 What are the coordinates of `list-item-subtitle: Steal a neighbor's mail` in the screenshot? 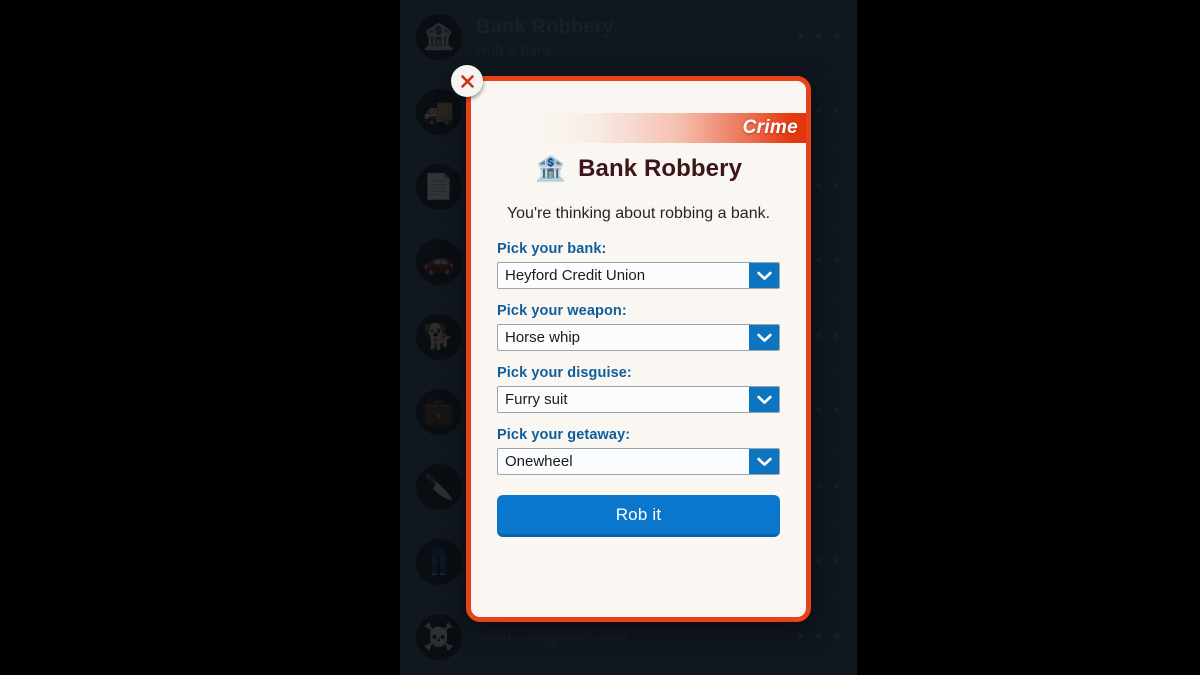 It's located at (552, 638).